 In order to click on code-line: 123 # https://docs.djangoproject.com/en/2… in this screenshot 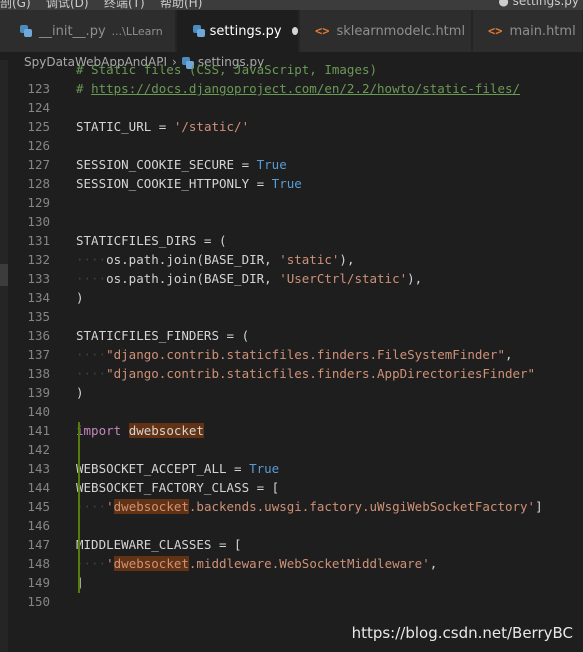, I will do `click(291, 88)`.